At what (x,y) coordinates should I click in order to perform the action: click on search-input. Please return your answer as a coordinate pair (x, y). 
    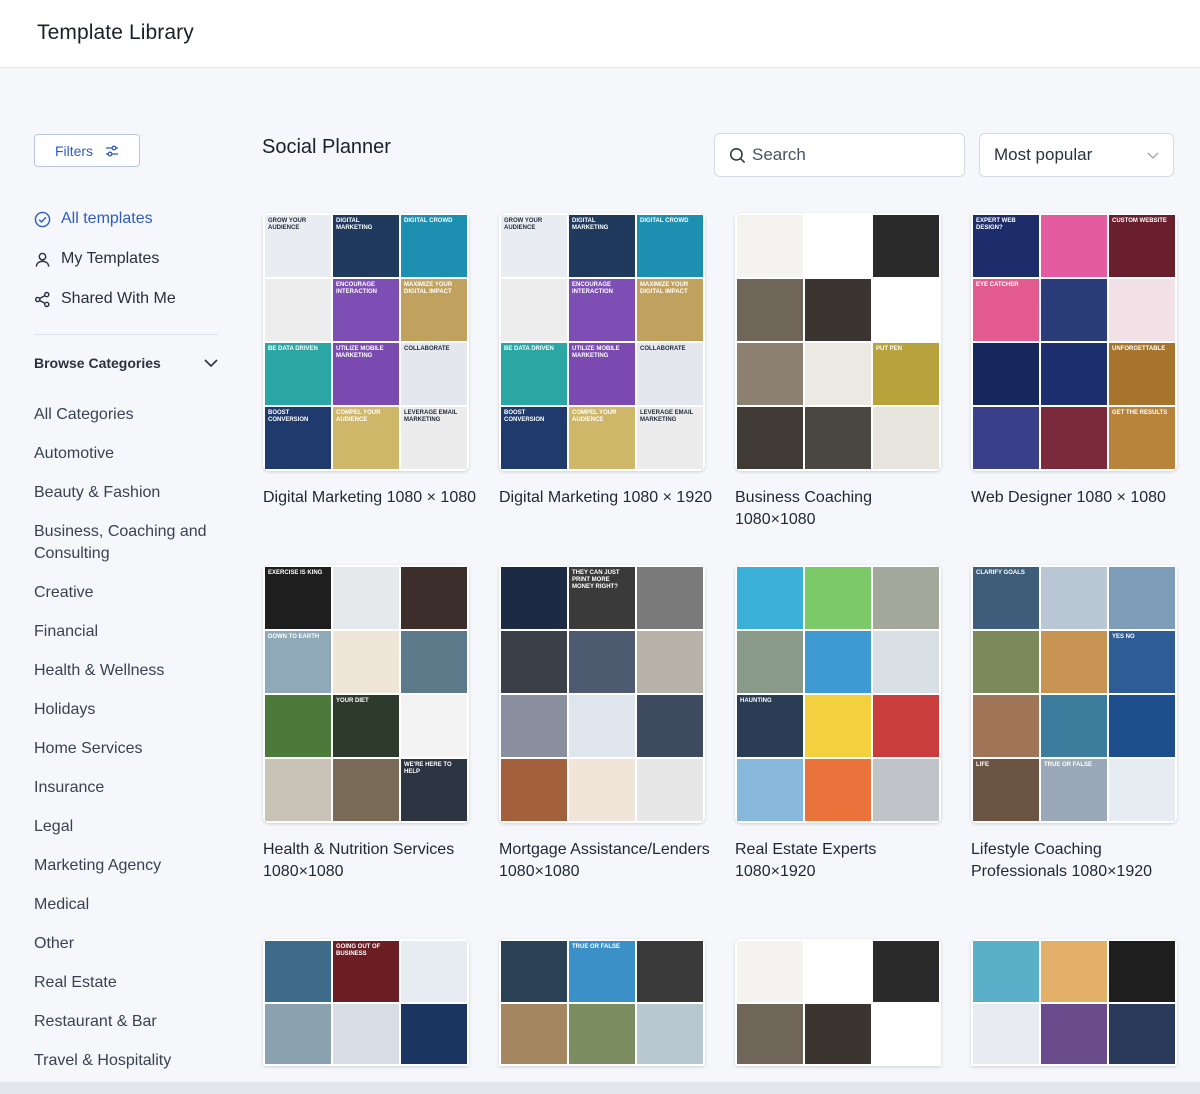
    Looking at the image, I should click on (852, 155).